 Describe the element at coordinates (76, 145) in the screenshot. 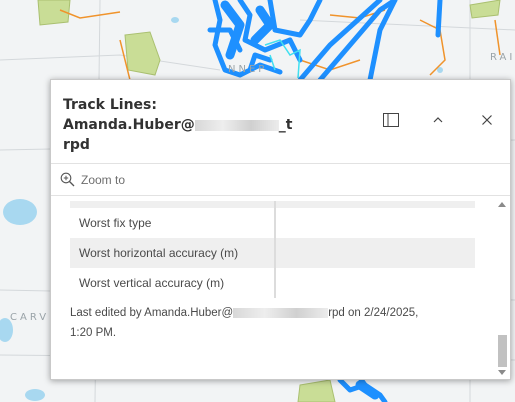

I see `popup-title-line3: rpd` at that location.